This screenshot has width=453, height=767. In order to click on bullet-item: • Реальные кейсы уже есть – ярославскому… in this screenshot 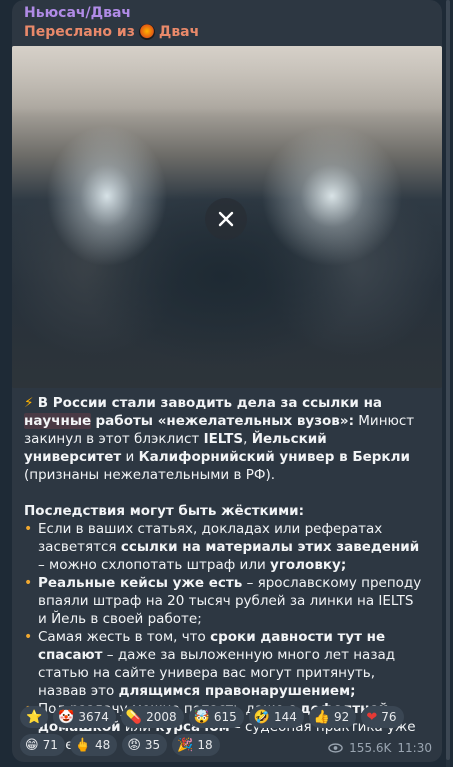, I will do `click(224, 601)`.